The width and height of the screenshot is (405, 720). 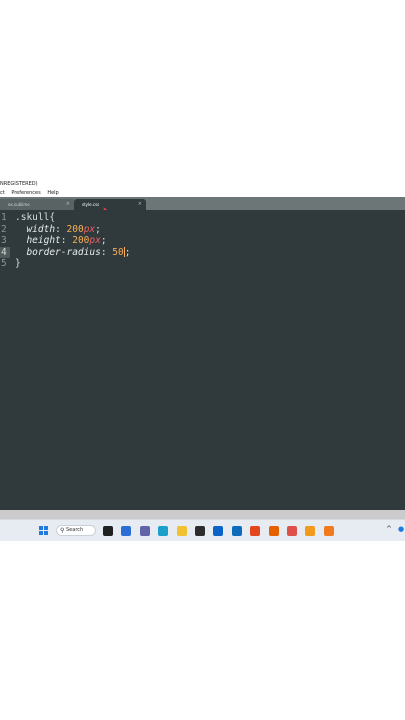 I want to click on code-line: height: 200px;, so click(x=72, y=241).